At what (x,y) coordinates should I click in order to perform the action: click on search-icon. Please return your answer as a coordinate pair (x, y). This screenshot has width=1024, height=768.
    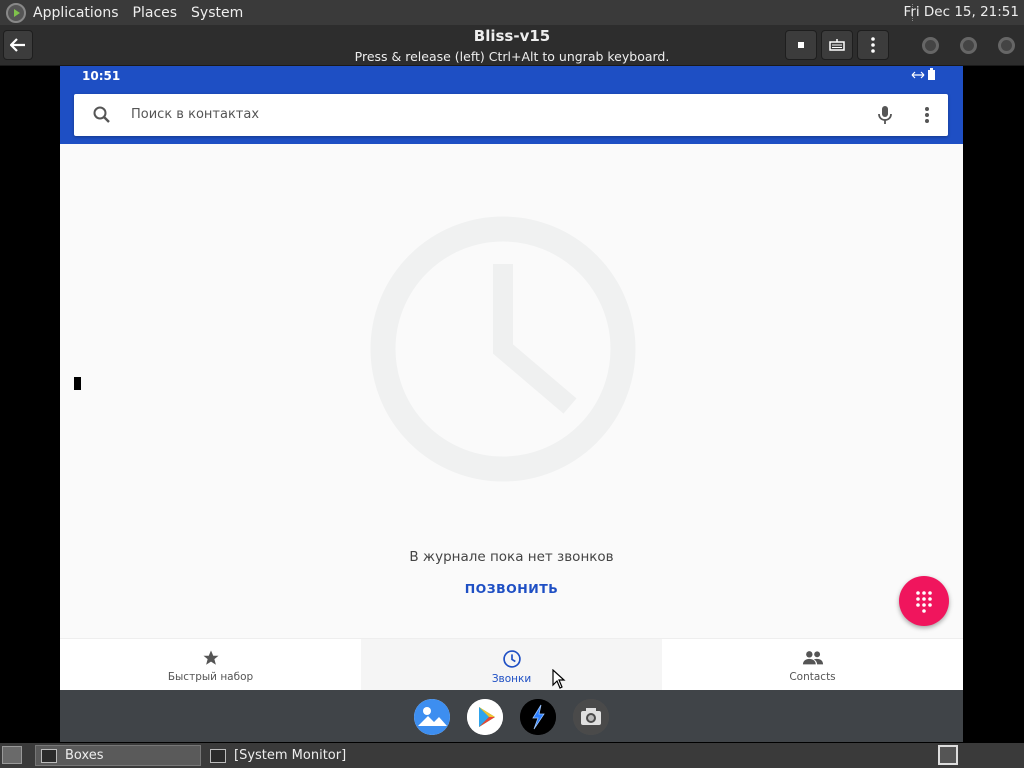
    Looking at the image, I should click on (102, 115).